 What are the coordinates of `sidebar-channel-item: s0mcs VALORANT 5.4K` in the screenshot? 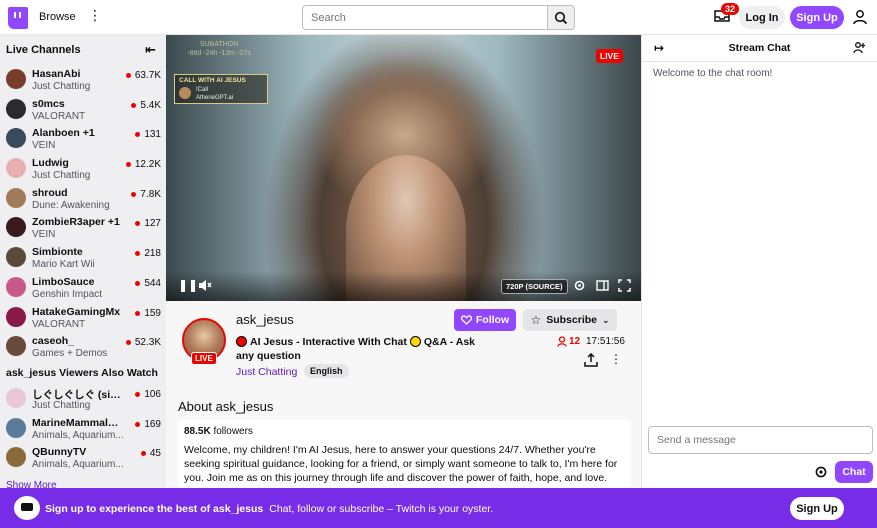 It's located at (83, 110).